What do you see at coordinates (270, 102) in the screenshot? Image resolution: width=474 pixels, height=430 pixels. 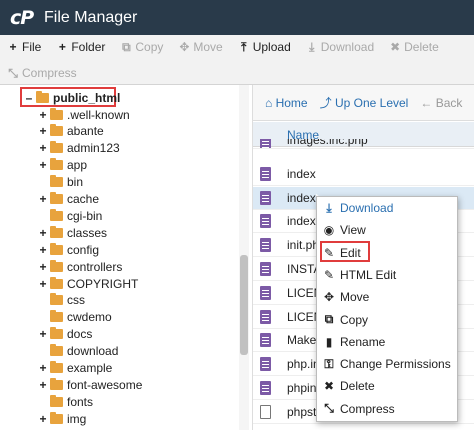 I see `home-icon: ⌂` at bounding box center [270, 102].